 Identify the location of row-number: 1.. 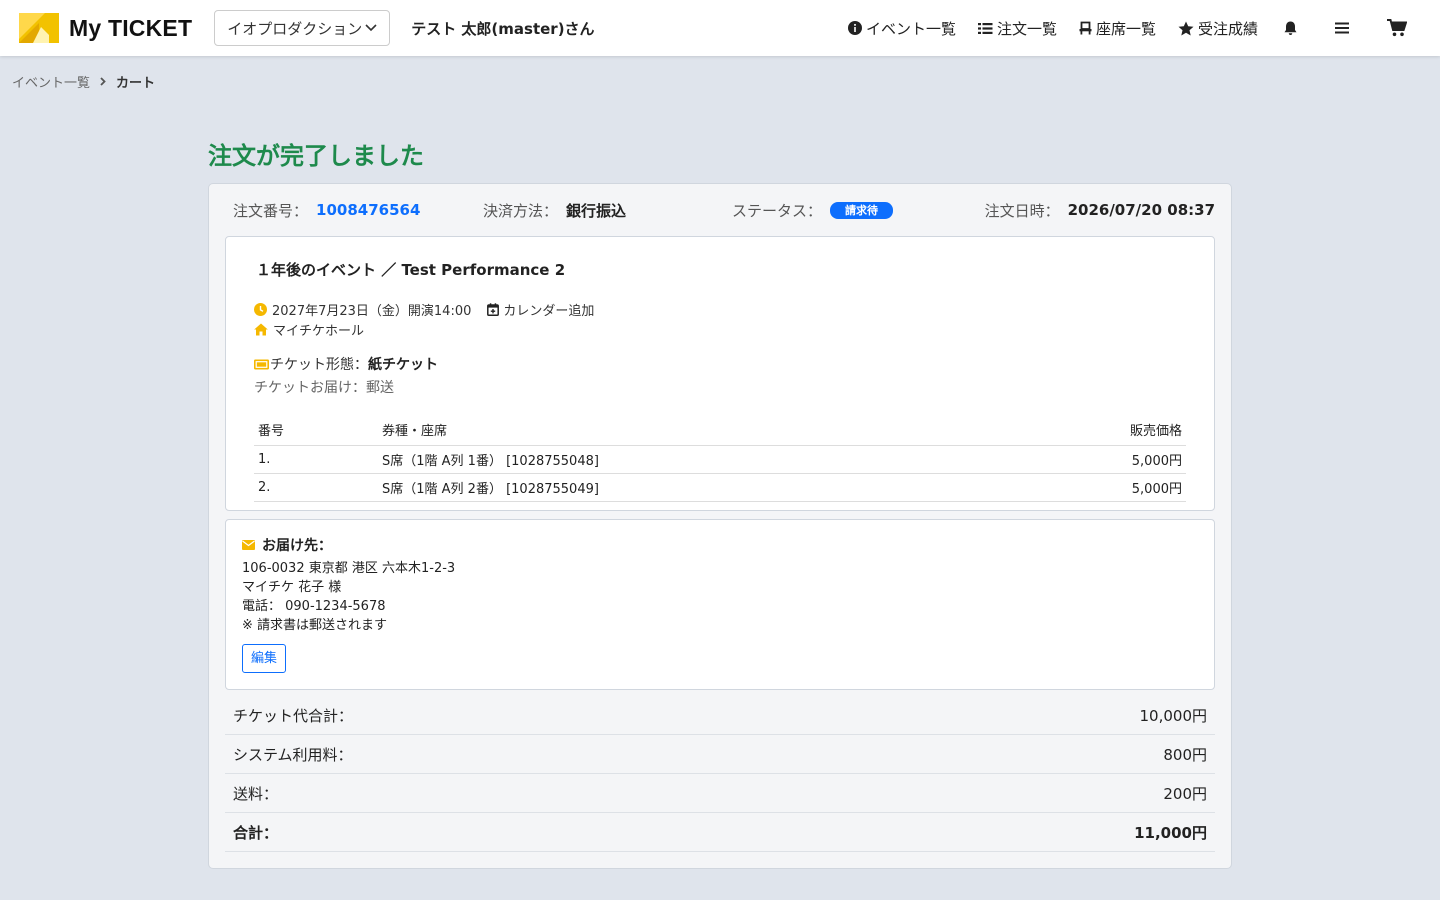
(316, 459).